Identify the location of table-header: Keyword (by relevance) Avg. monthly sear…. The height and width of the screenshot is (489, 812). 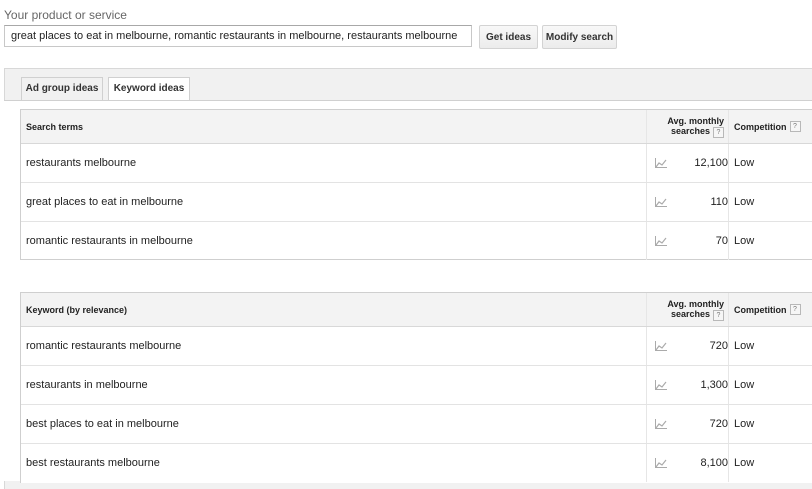
(416, 310).